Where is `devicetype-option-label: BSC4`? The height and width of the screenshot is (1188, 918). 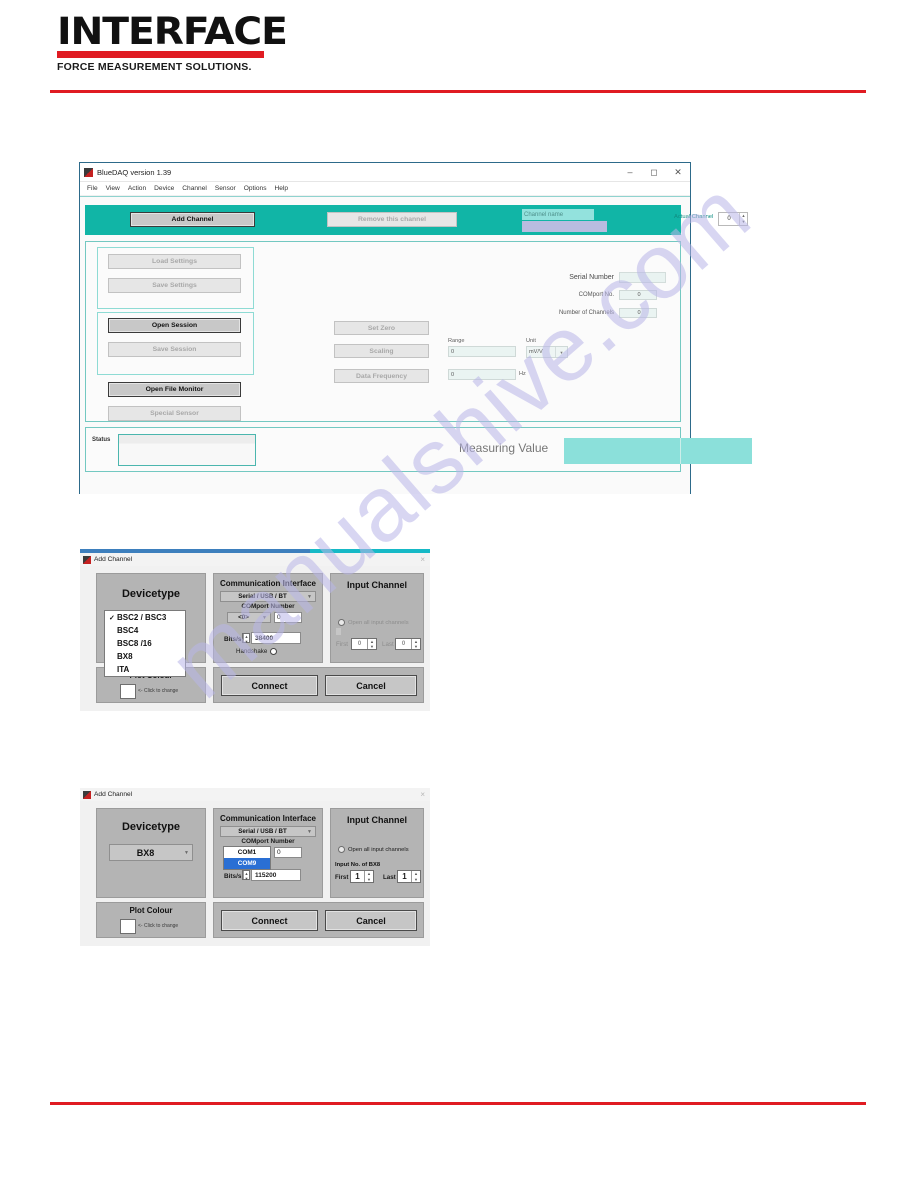
devicetype-option-label: BSC4 is located at coordinates (128, 630).